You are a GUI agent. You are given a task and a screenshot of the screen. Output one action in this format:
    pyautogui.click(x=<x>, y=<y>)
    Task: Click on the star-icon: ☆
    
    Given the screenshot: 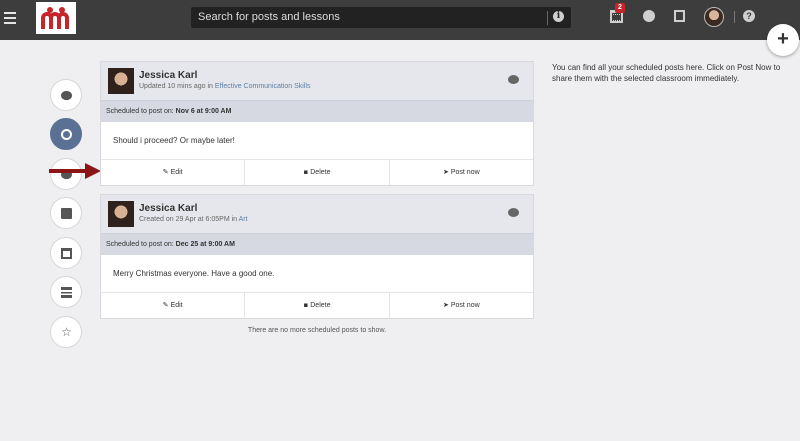 What is the action you would take?
    pyautogui.click(x=66, y=332)
    